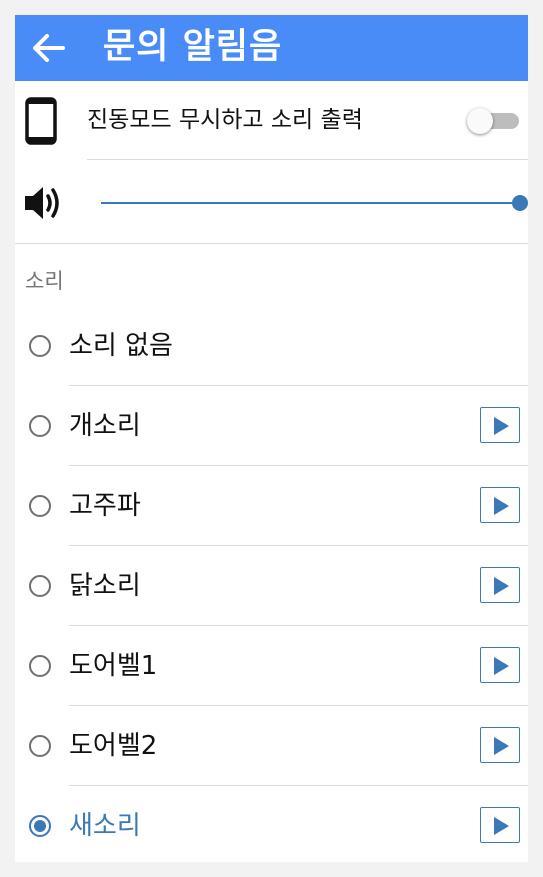 Image resolution: width=543 pixels, height=877 pixels. I want to click on app-bar: 문의 알림음, so click(271, 48).